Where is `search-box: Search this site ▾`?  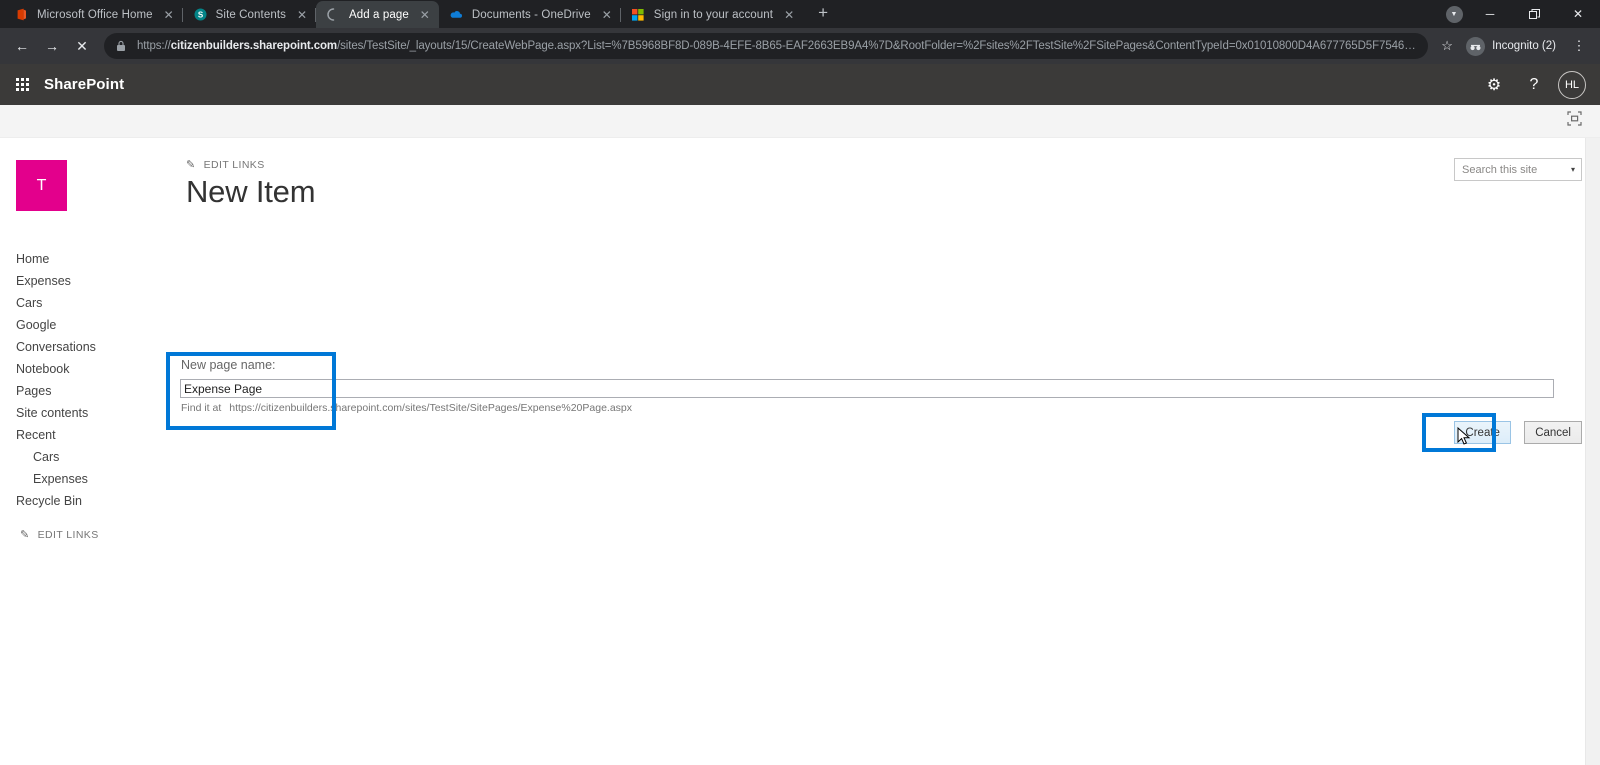
search-box: Search this site ▾ is located at coordinates (1527, 169).